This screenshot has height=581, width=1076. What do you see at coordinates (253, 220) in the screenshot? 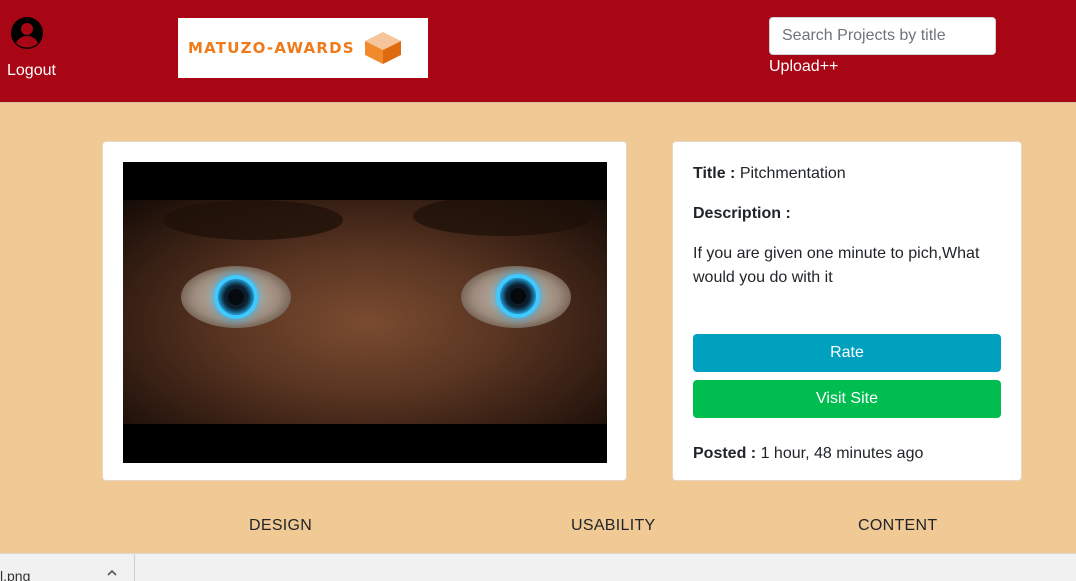
I see `left-brow` at bounding box center [253, 220].